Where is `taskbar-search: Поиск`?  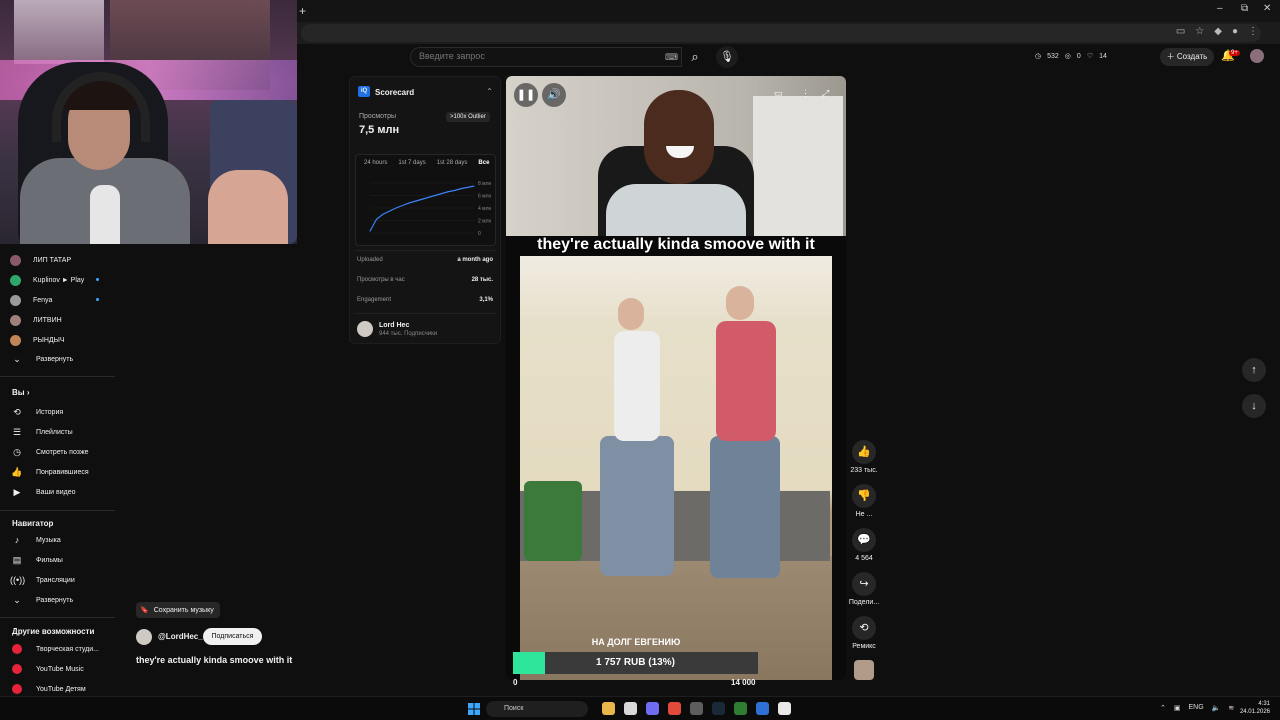 taskbar-search: Поиск is located at coordinates (537, 709).